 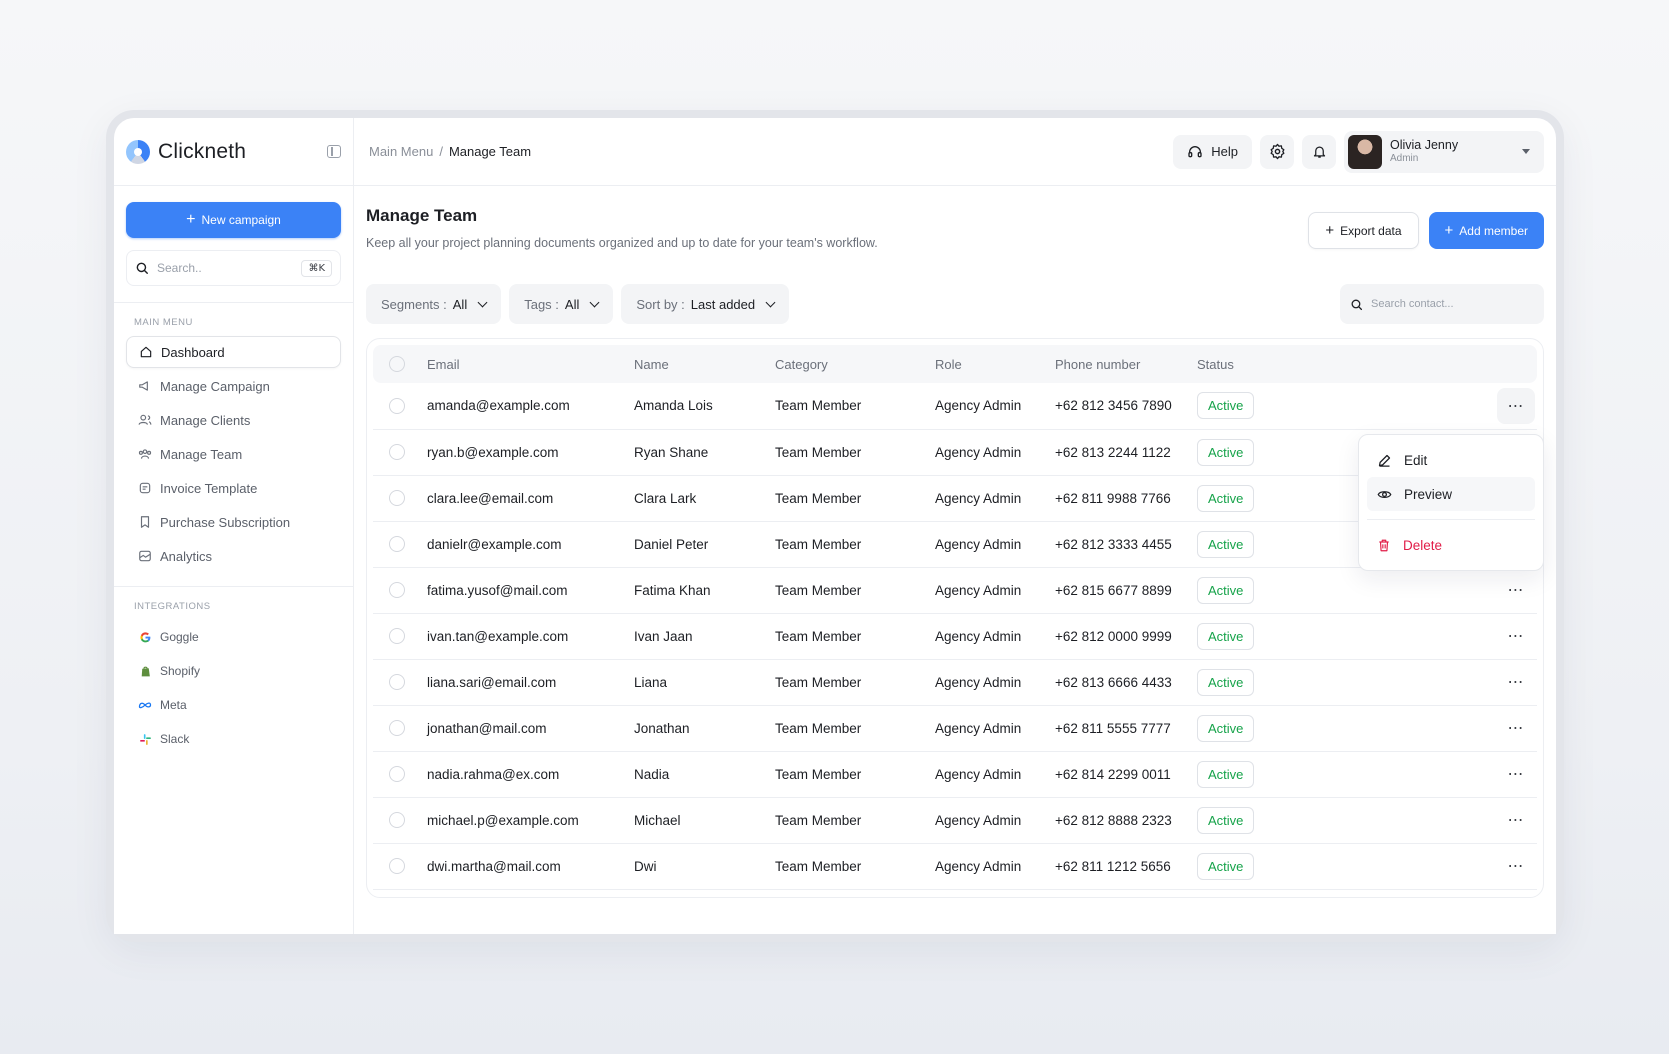 I want to click on tags-filter: Tags : All, so click(x=561, y=304).